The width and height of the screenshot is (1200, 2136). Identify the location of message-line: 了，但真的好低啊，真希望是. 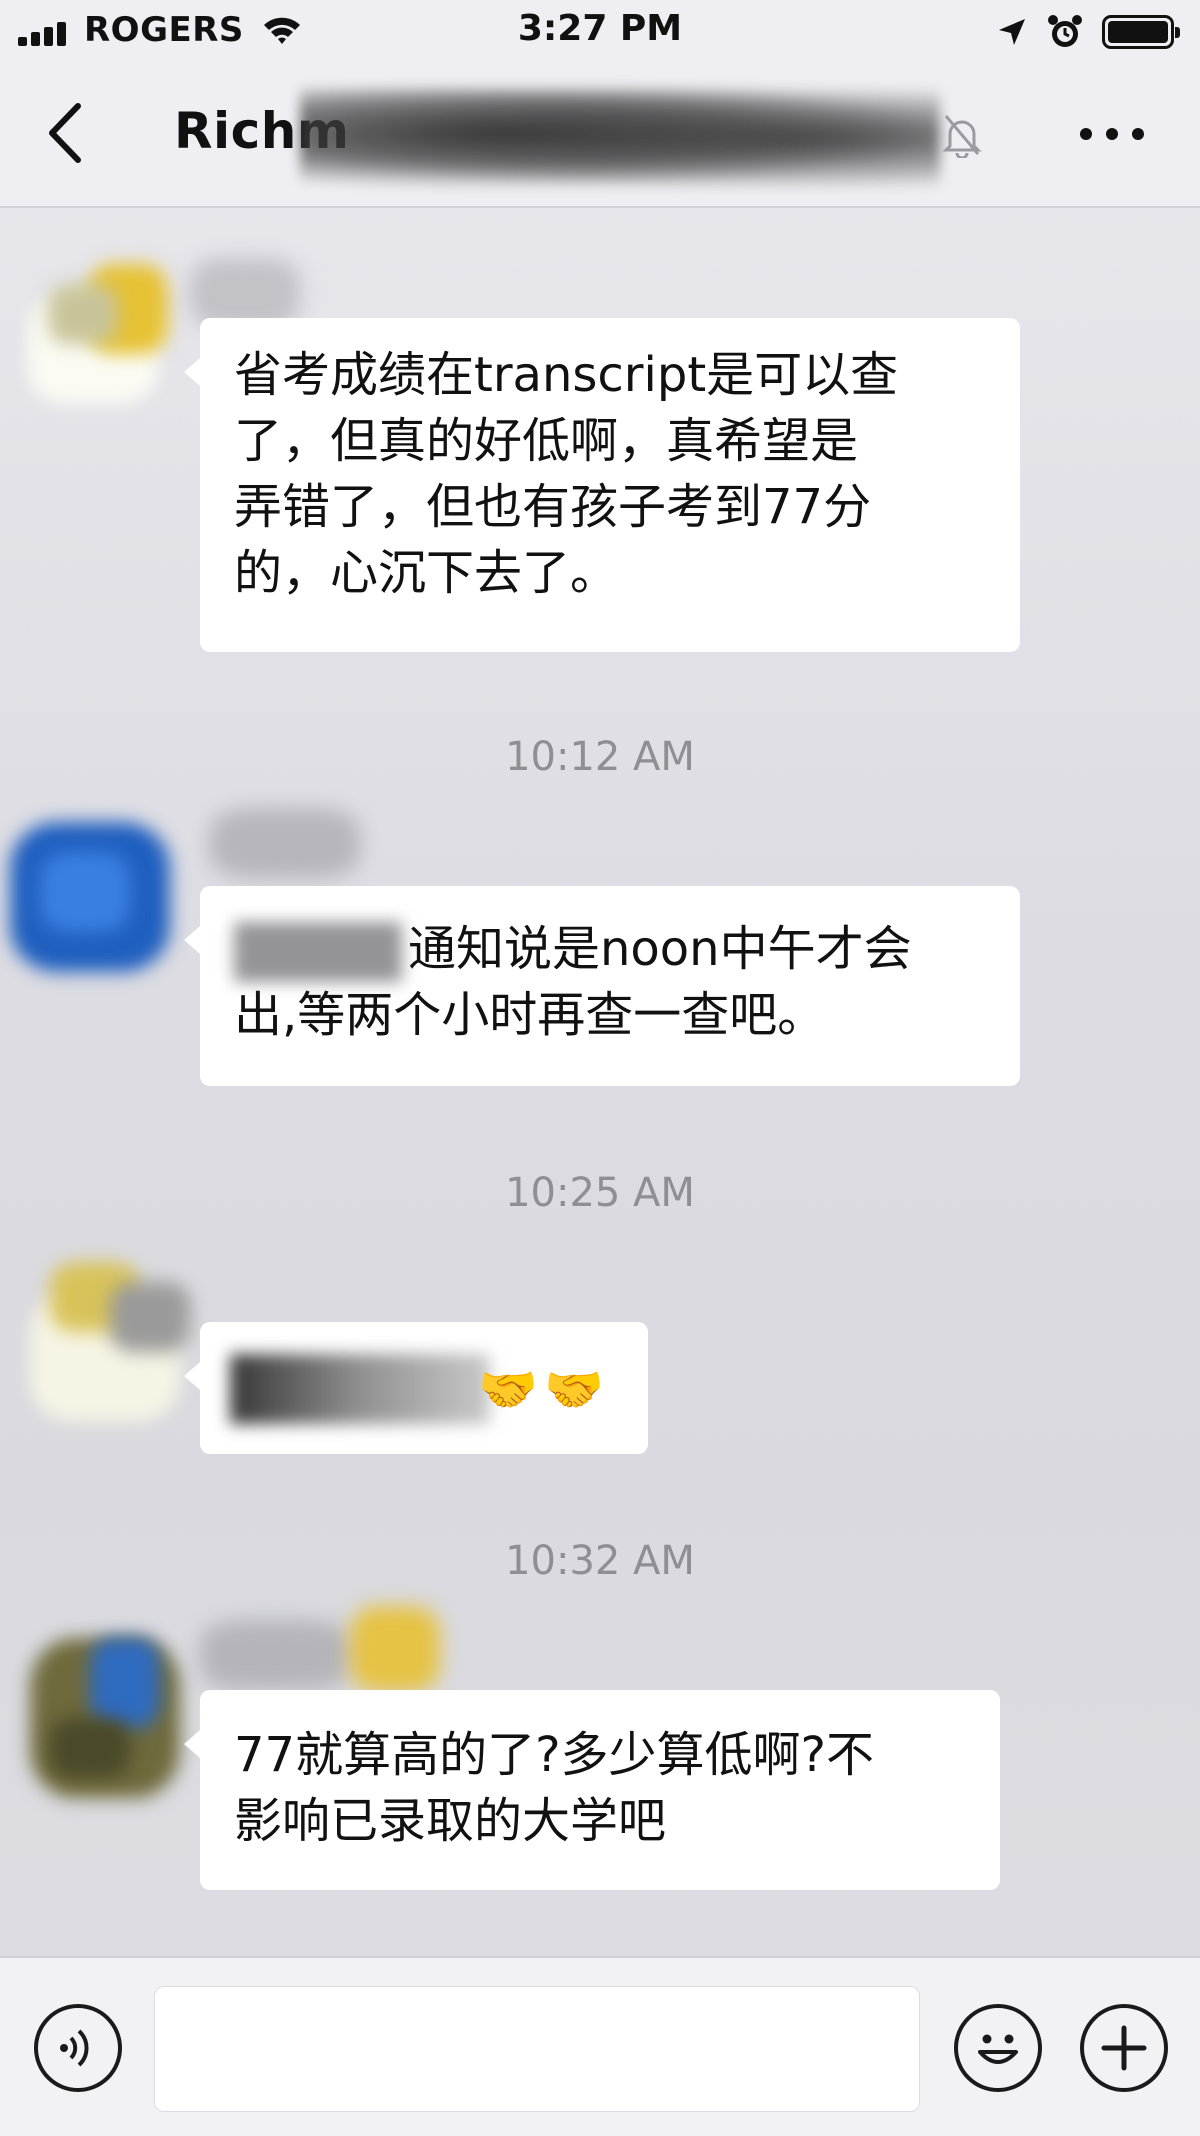
(546, 441).